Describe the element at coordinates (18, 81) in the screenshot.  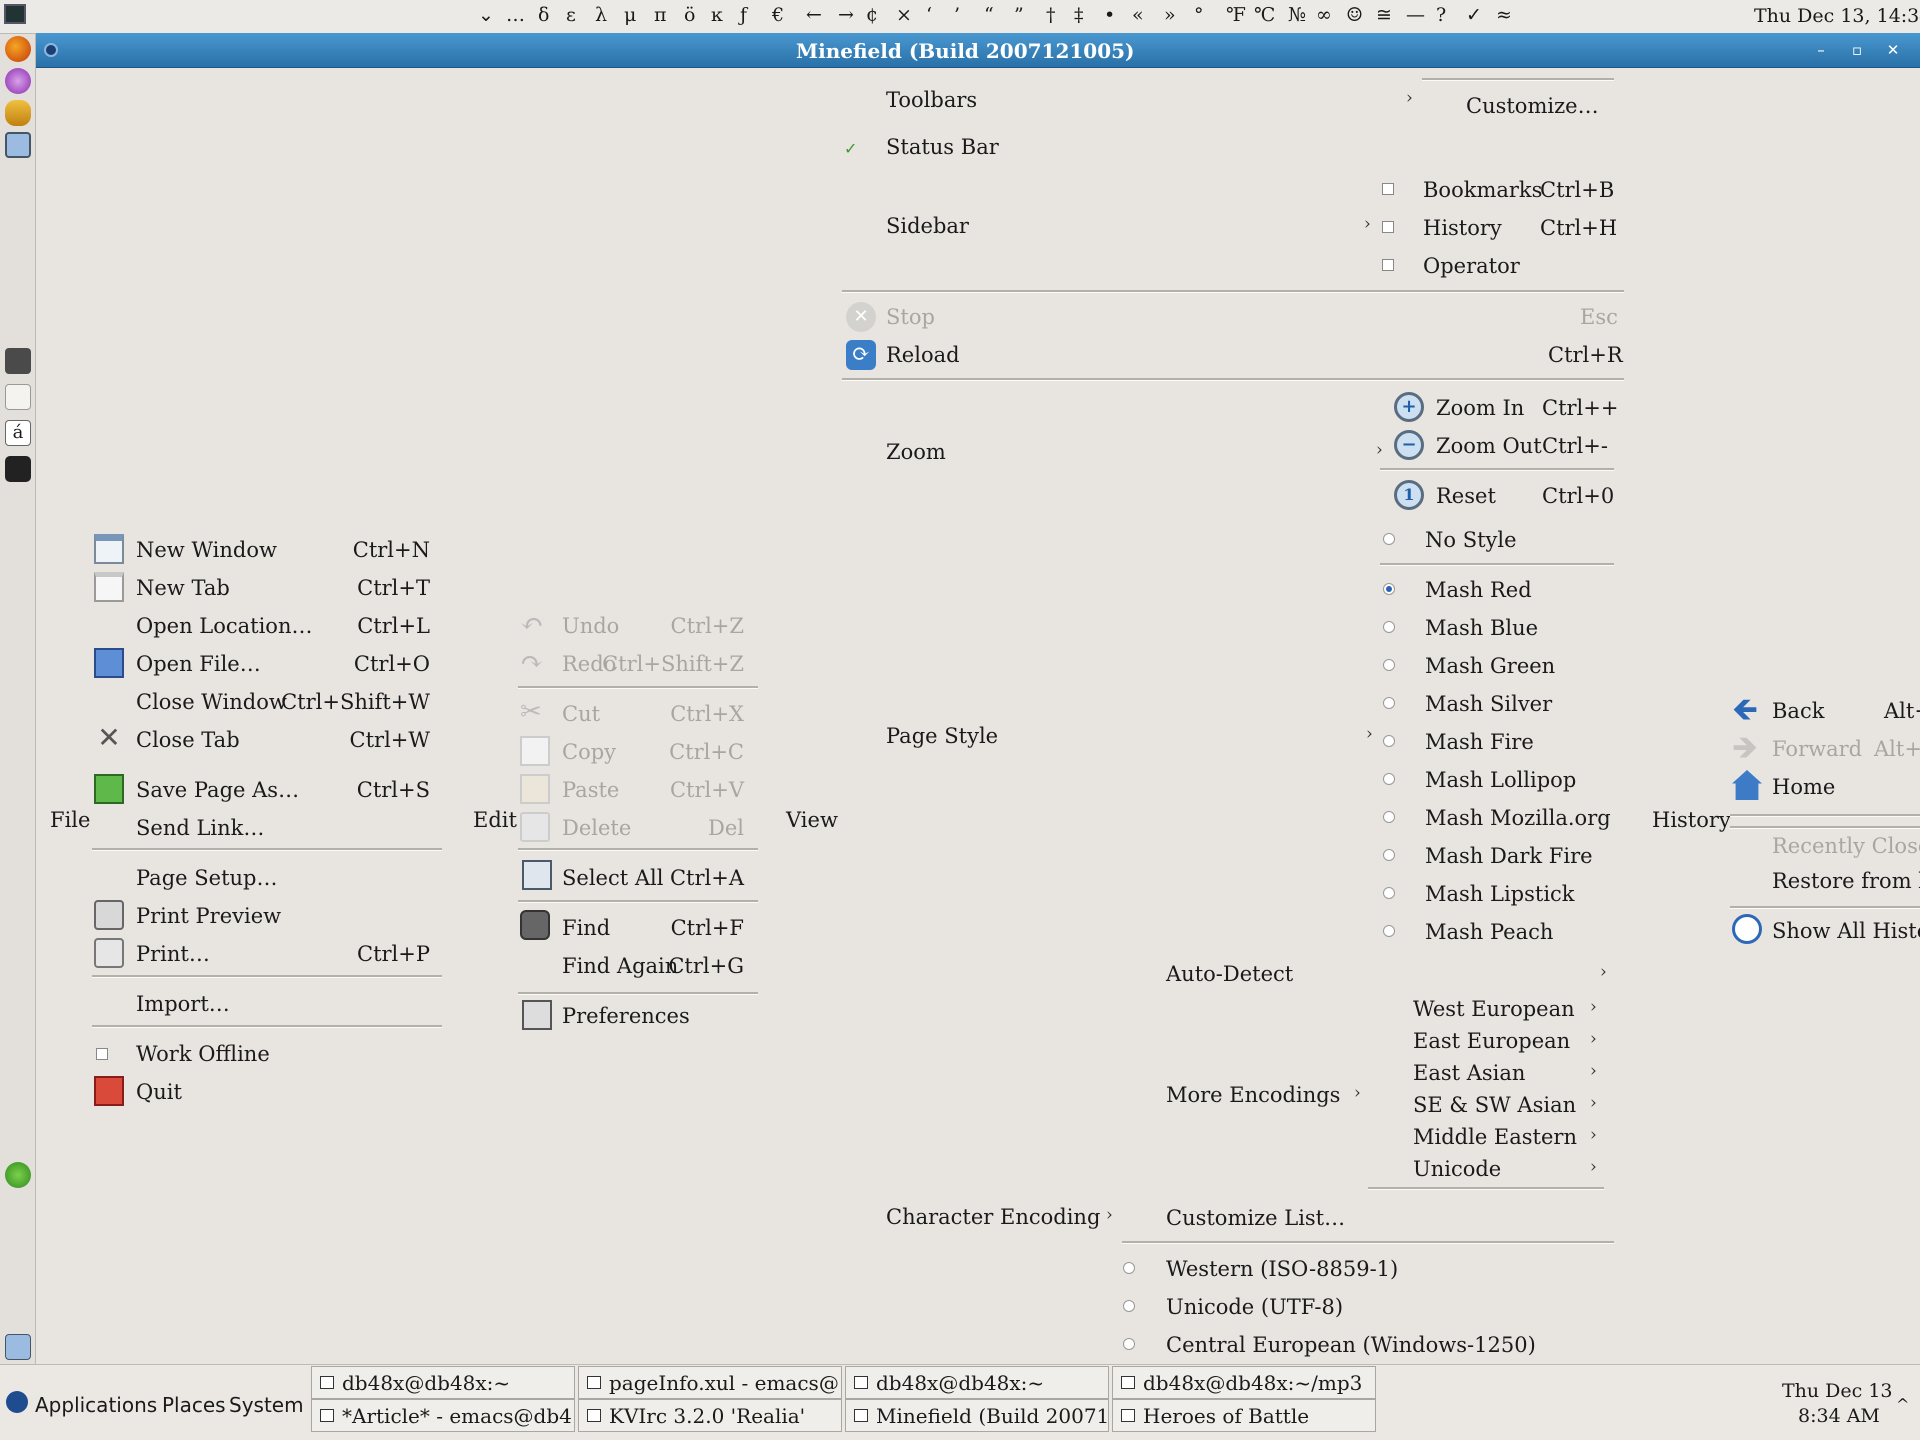
I see `kvirc-icon` at that location.